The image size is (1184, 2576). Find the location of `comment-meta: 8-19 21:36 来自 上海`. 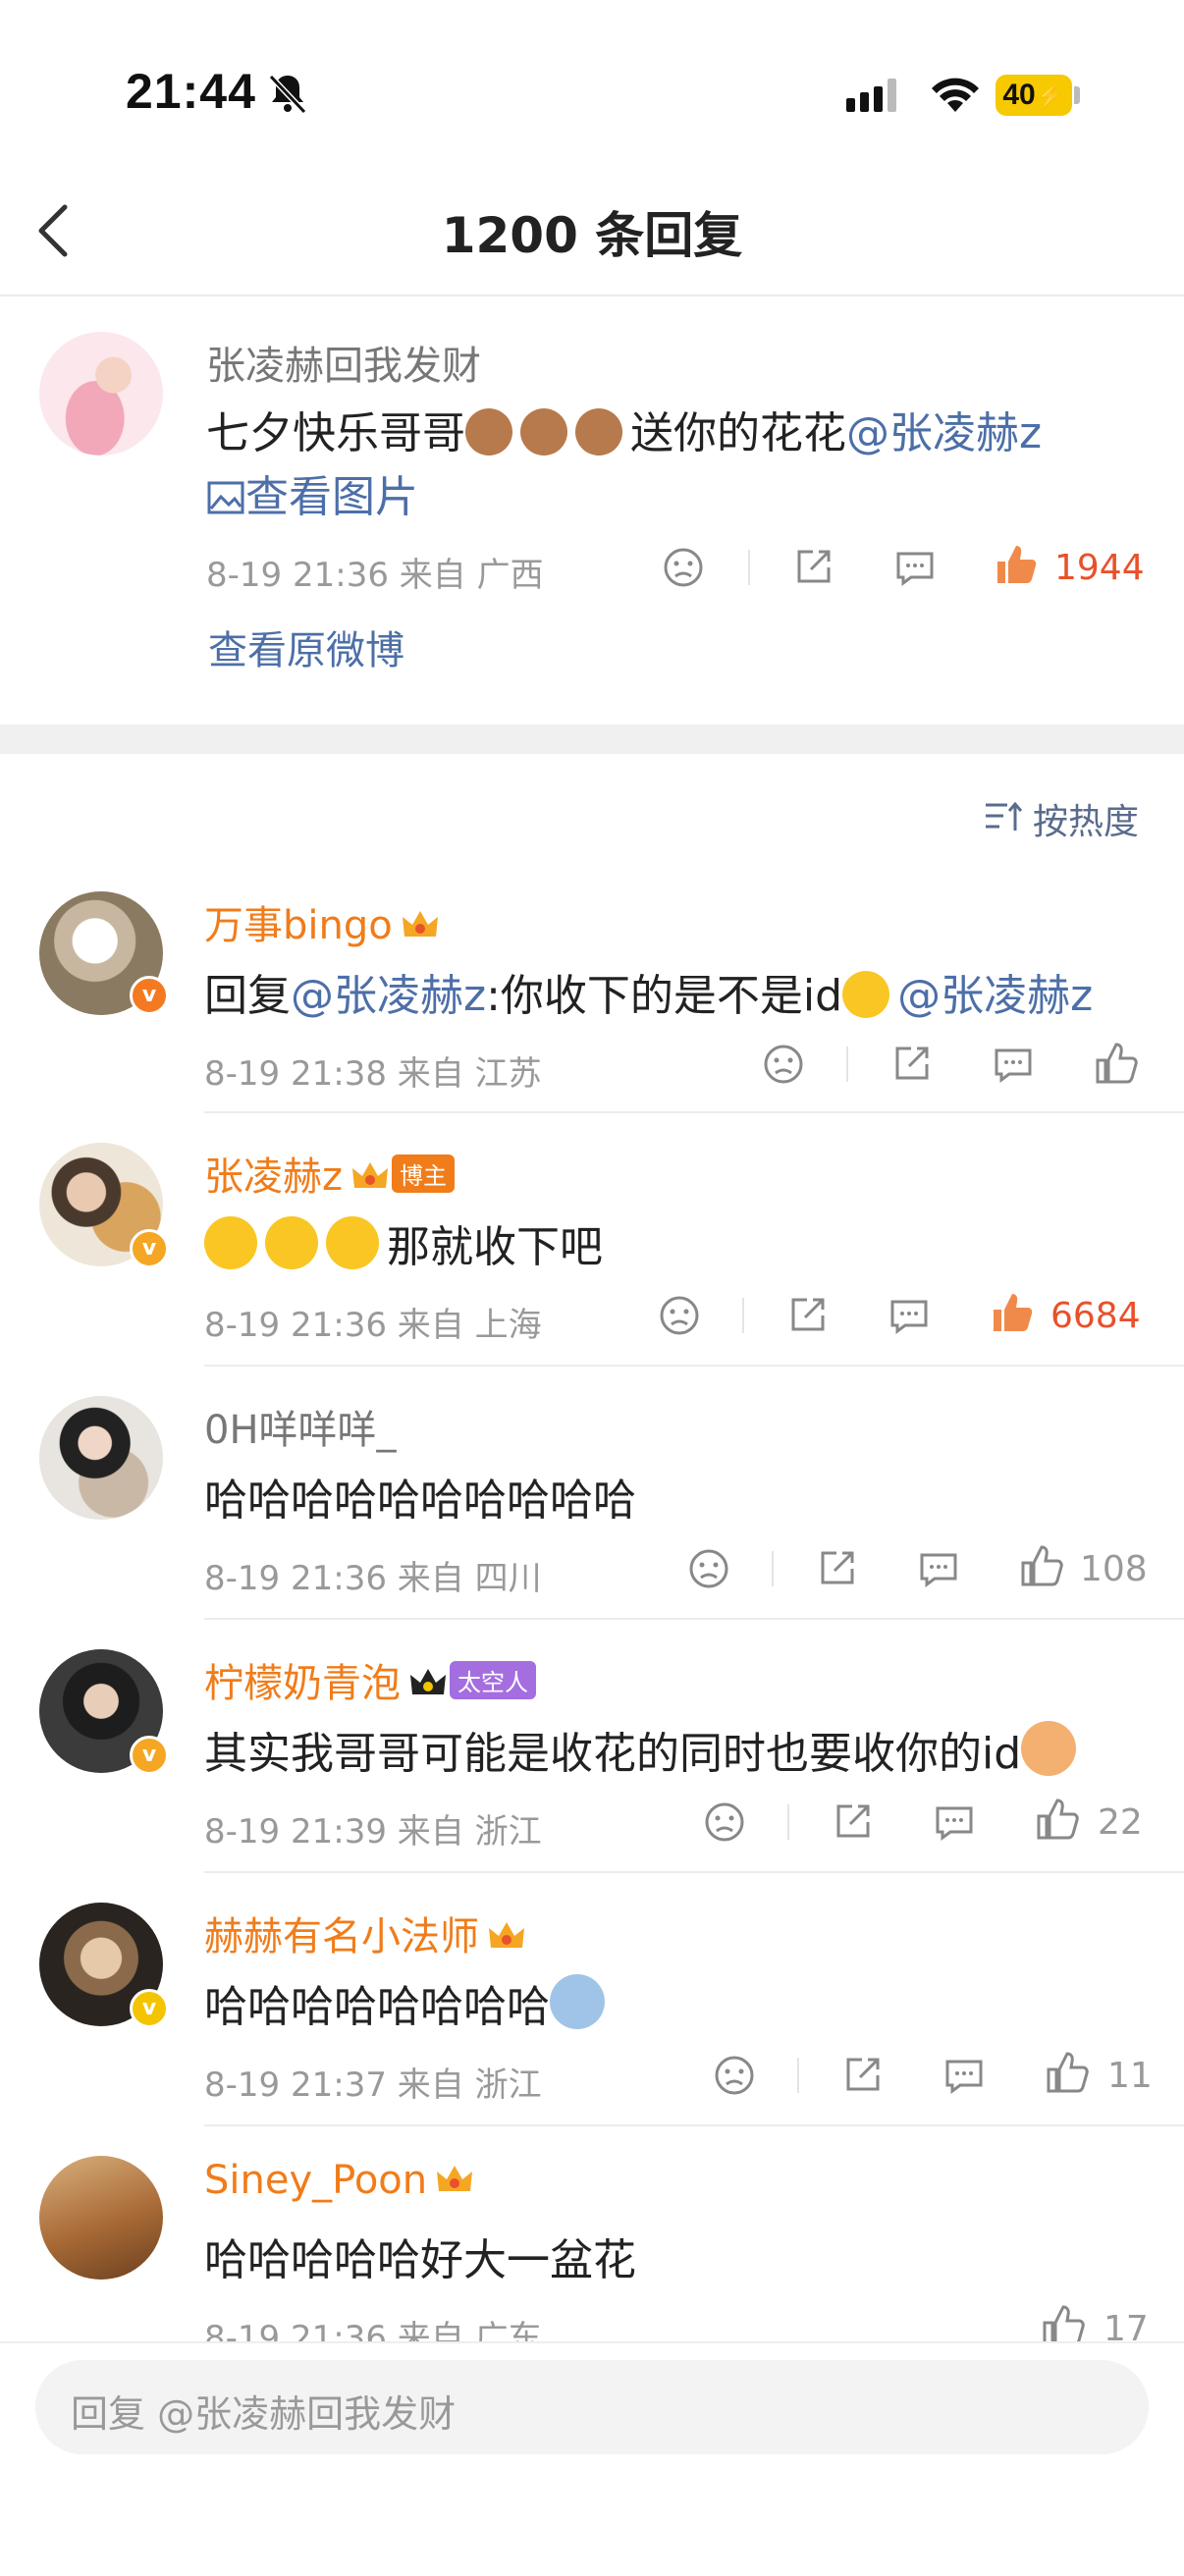

comment-meta: 8-19 21:36 来自 上海 is located at coordinates (373, 1325).